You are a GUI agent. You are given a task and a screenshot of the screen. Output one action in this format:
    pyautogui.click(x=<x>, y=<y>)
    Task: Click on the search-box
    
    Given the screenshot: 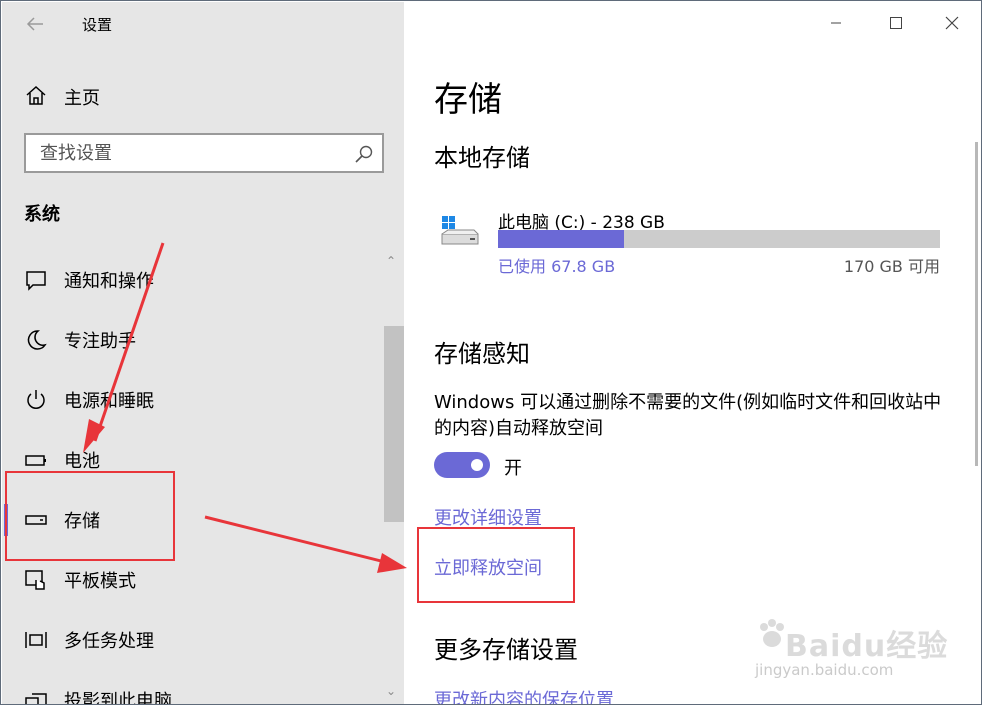 What is the action you would take?
    pyautogui.click(x=204, y=153)
    